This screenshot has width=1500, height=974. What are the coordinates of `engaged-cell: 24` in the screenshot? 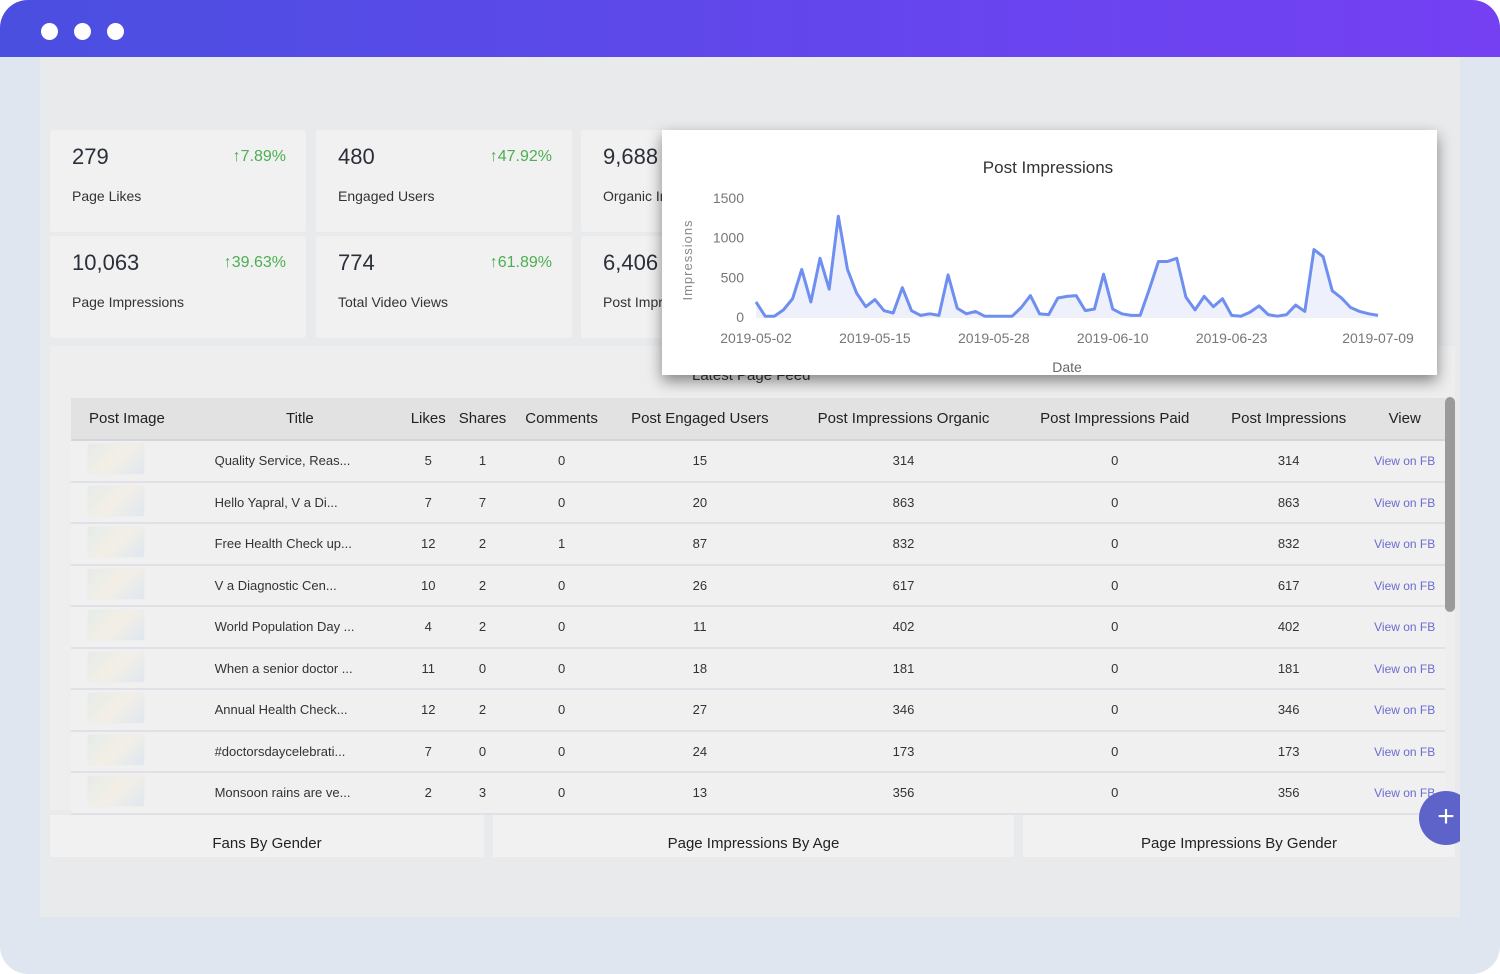 It's located at (700, 751).